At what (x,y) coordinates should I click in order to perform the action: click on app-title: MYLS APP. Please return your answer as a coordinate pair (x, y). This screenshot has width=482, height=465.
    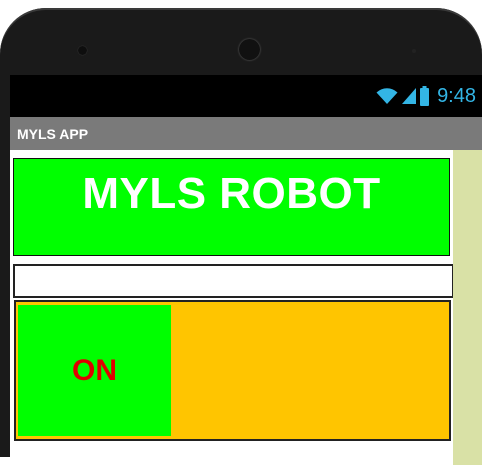
    Looking at the image, I should click on (53, 134).